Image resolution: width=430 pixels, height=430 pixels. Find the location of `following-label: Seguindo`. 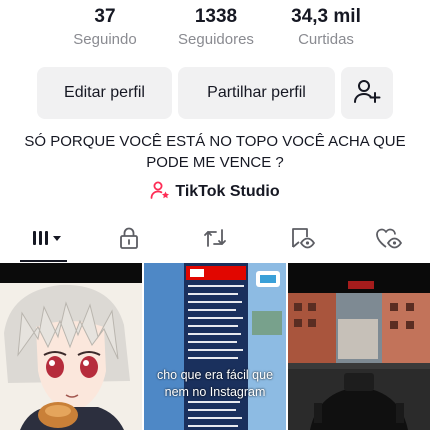

following-label: Seguindo is located at coordinates (105, 39).